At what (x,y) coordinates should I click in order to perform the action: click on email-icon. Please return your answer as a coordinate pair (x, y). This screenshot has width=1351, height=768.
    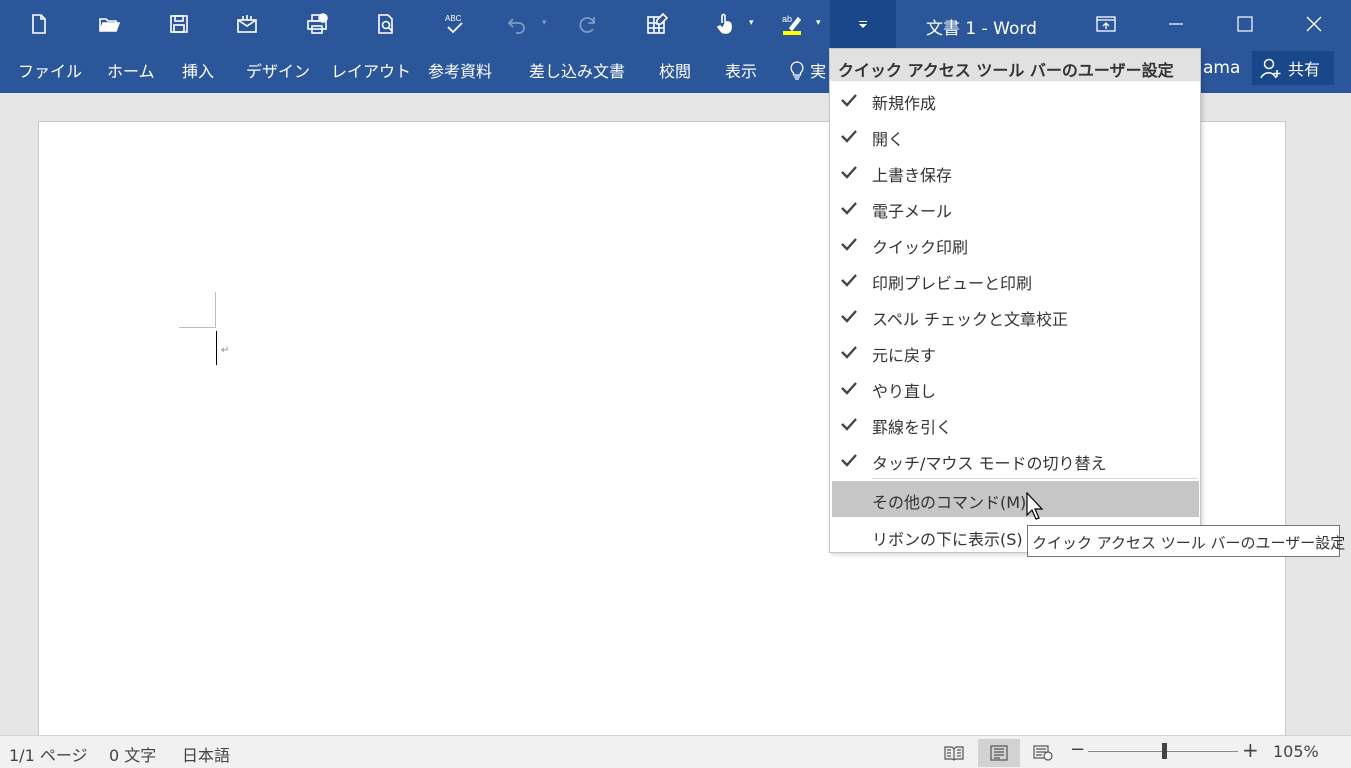
    Looking at the image, I should click on (247, 24).